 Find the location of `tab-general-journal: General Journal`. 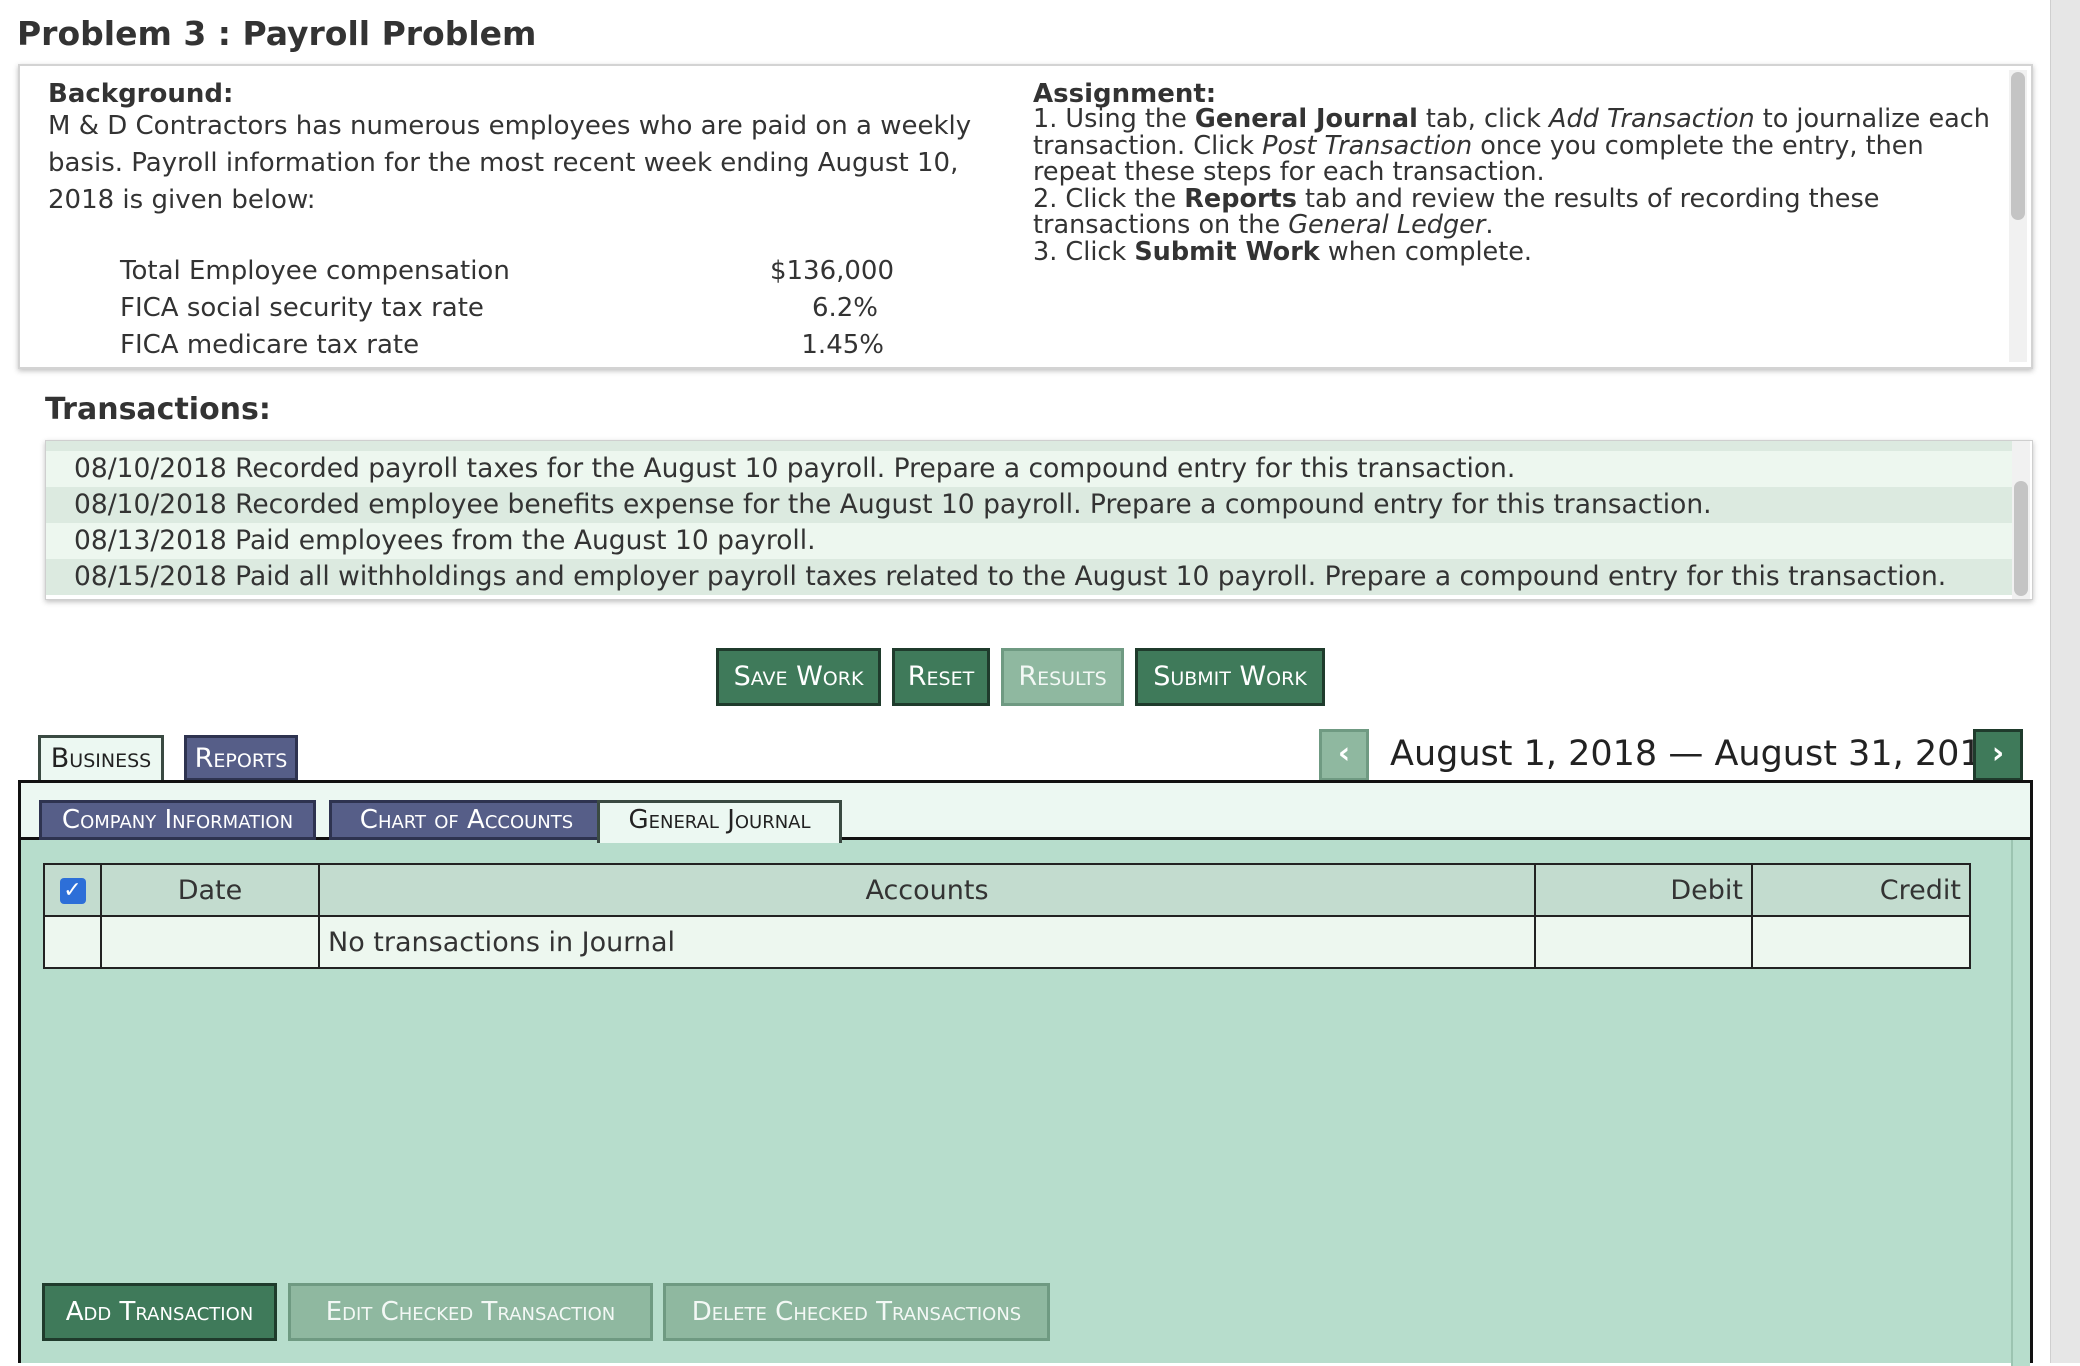

tab-general-journal: General Journal is located at coordinates (719, 821).